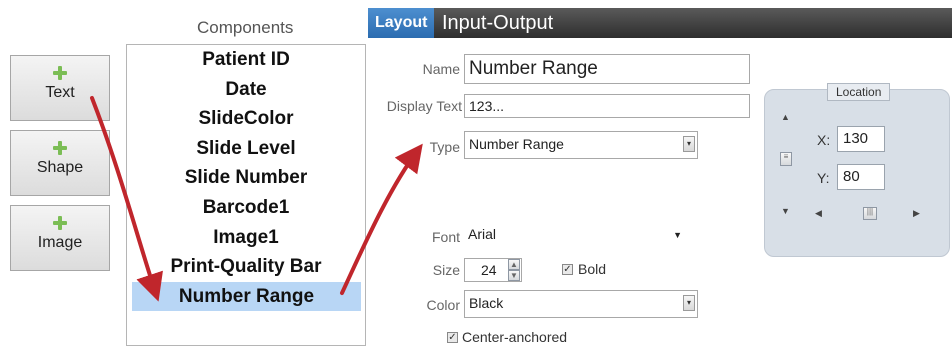 Image resolution: width=952 pixels, height=354 pixels. I want to click on center-anchored-checkbox: ✓, so click(452, 337).